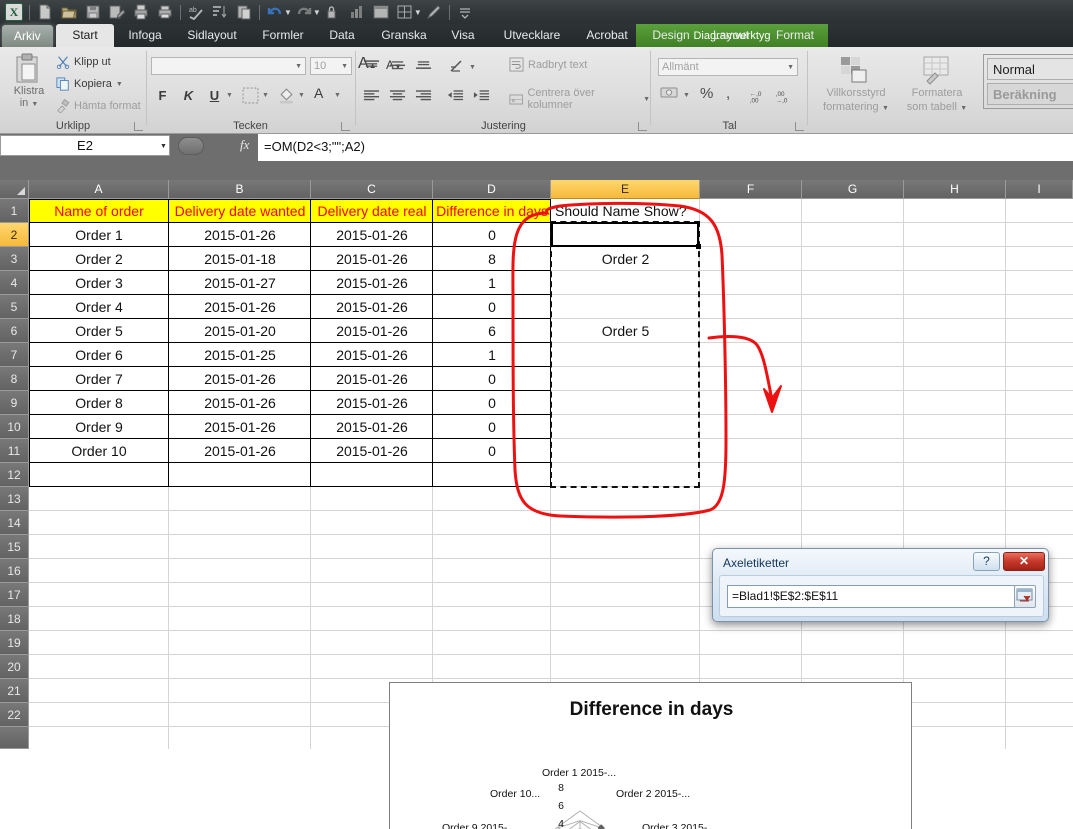 Image resolution: width=1073 pixels, height=829 pixels. What do you see at coordinates (331, 66) in the screenshot?
I see `font-size-combo: 10 ▼` at bounding box center [331, 66].